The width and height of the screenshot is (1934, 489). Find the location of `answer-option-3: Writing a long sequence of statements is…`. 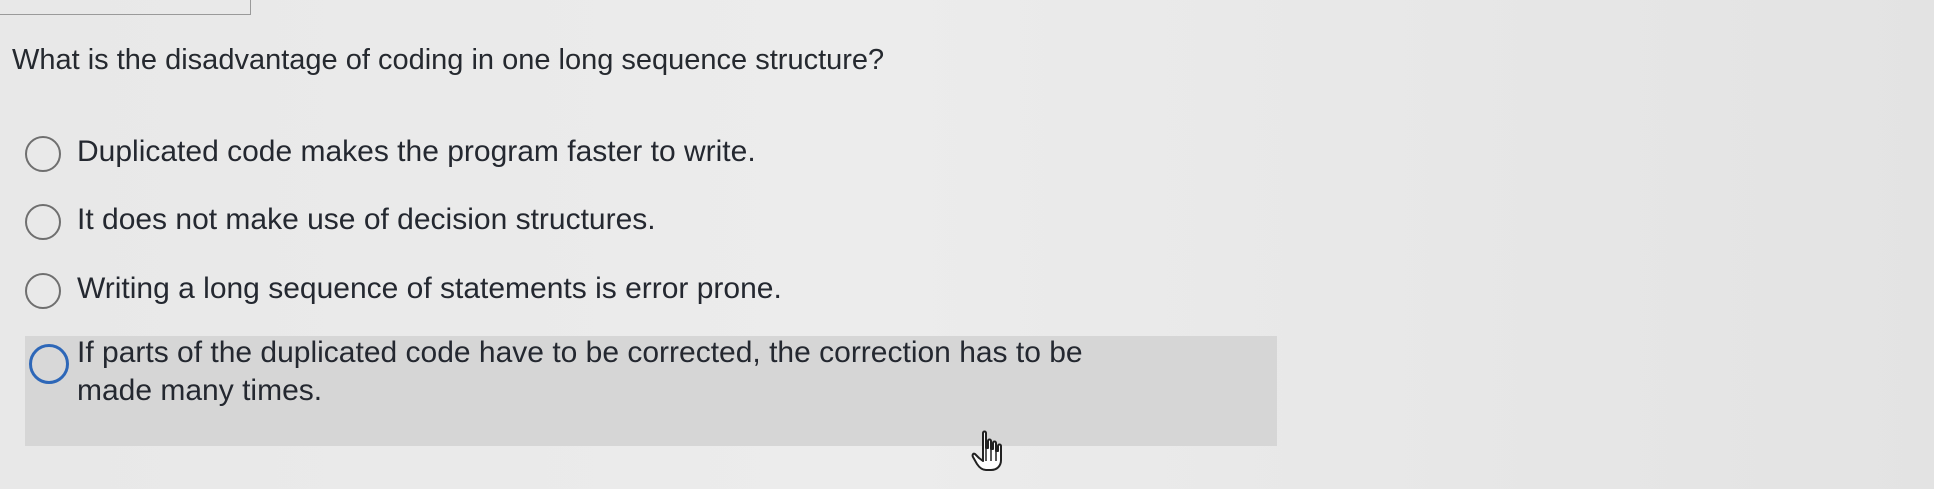

answer-option-3: Writing a long sequence of statements is… is located at coordinates (650, 289).